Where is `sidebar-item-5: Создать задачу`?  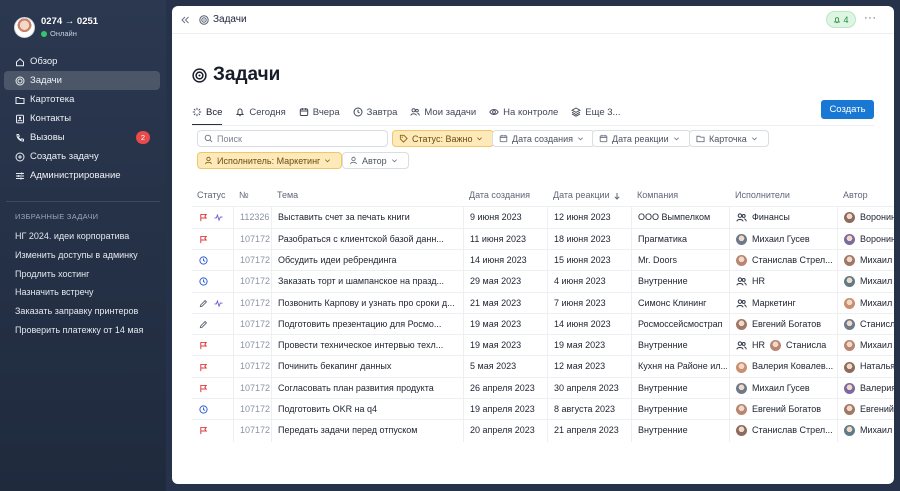
sidebar-item-5: Создать задачу is located at coordinates (82, 156).